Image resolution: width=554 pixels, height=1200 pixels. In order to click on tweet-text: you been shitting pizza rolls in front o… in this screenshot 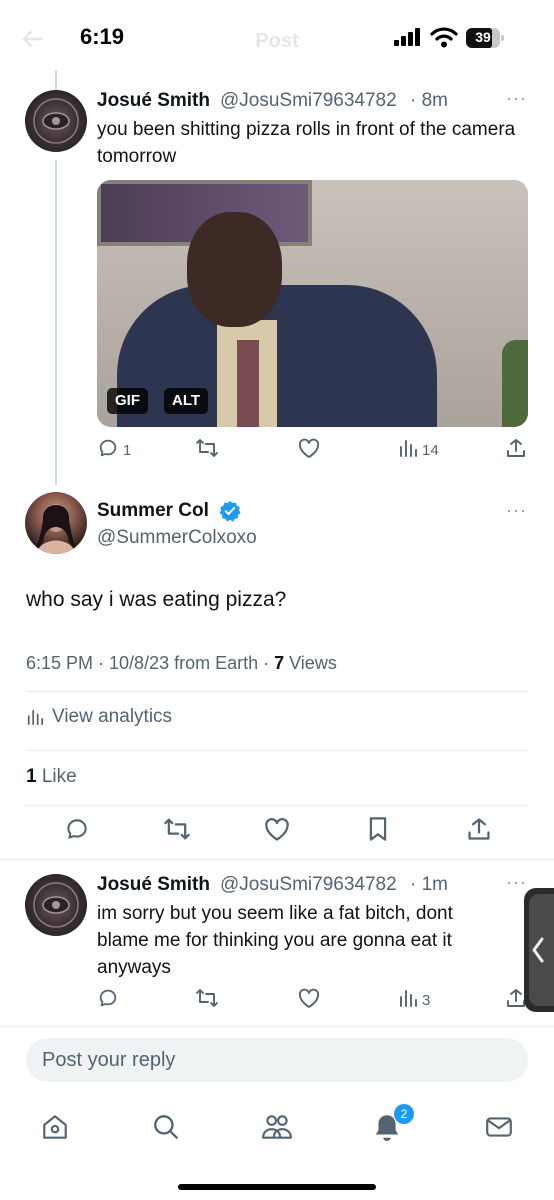, I will do `click(306, 143)`.